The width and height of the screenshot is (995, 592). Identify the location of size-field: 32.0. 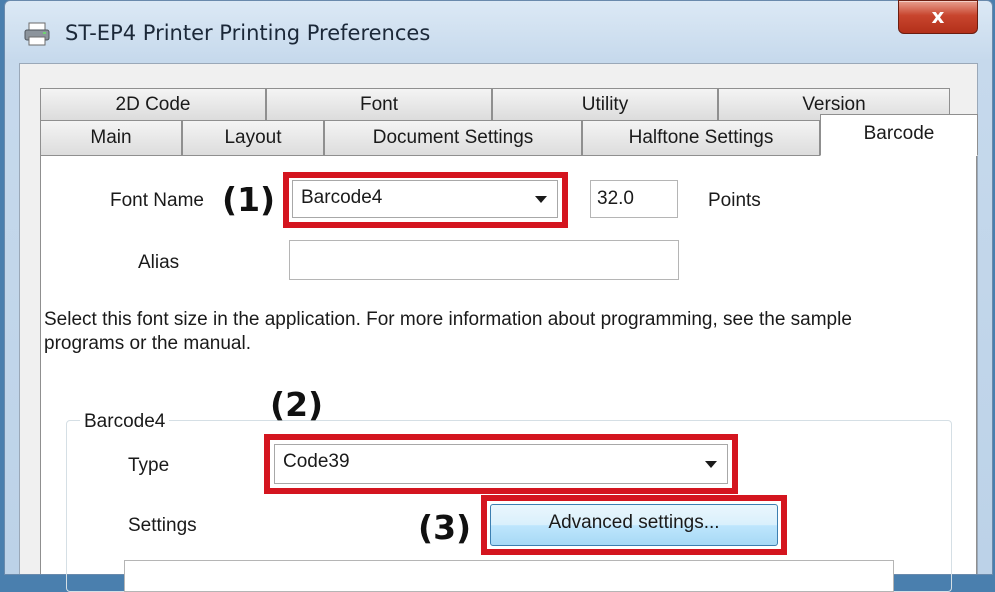
(634, 199).